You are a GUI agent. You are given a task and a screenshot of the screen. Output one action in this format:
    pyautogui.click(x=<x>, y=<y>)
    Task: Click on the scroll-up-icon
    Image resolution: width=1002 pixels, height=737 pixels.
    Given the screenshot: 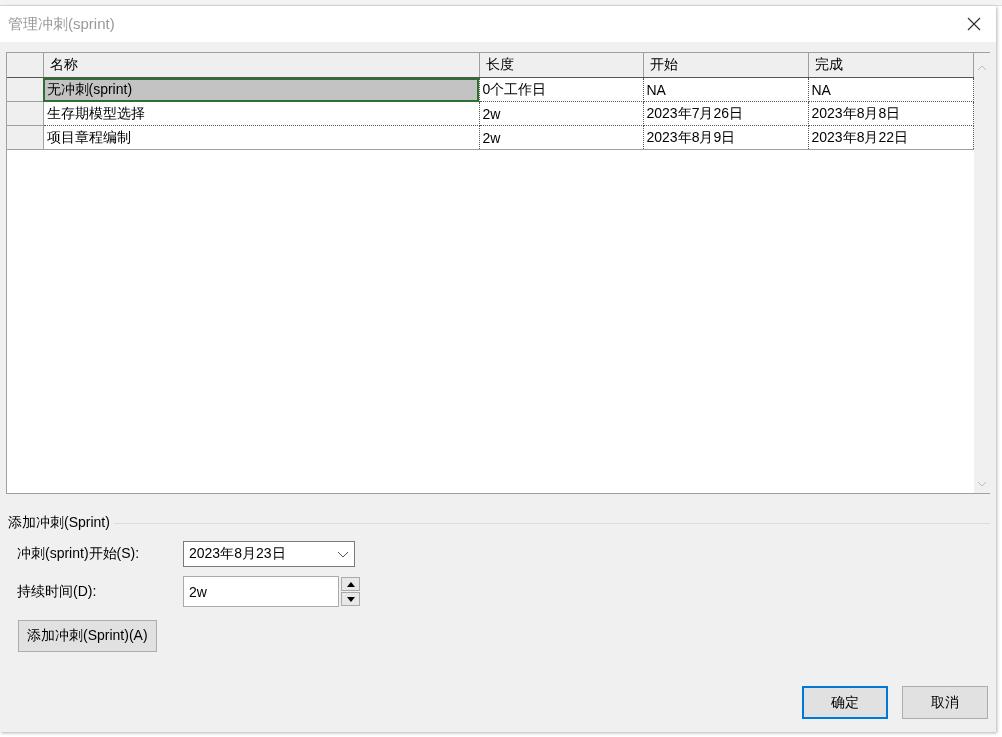 What is the action you would take?
    pyautogui.click(x=981, y=68)
    